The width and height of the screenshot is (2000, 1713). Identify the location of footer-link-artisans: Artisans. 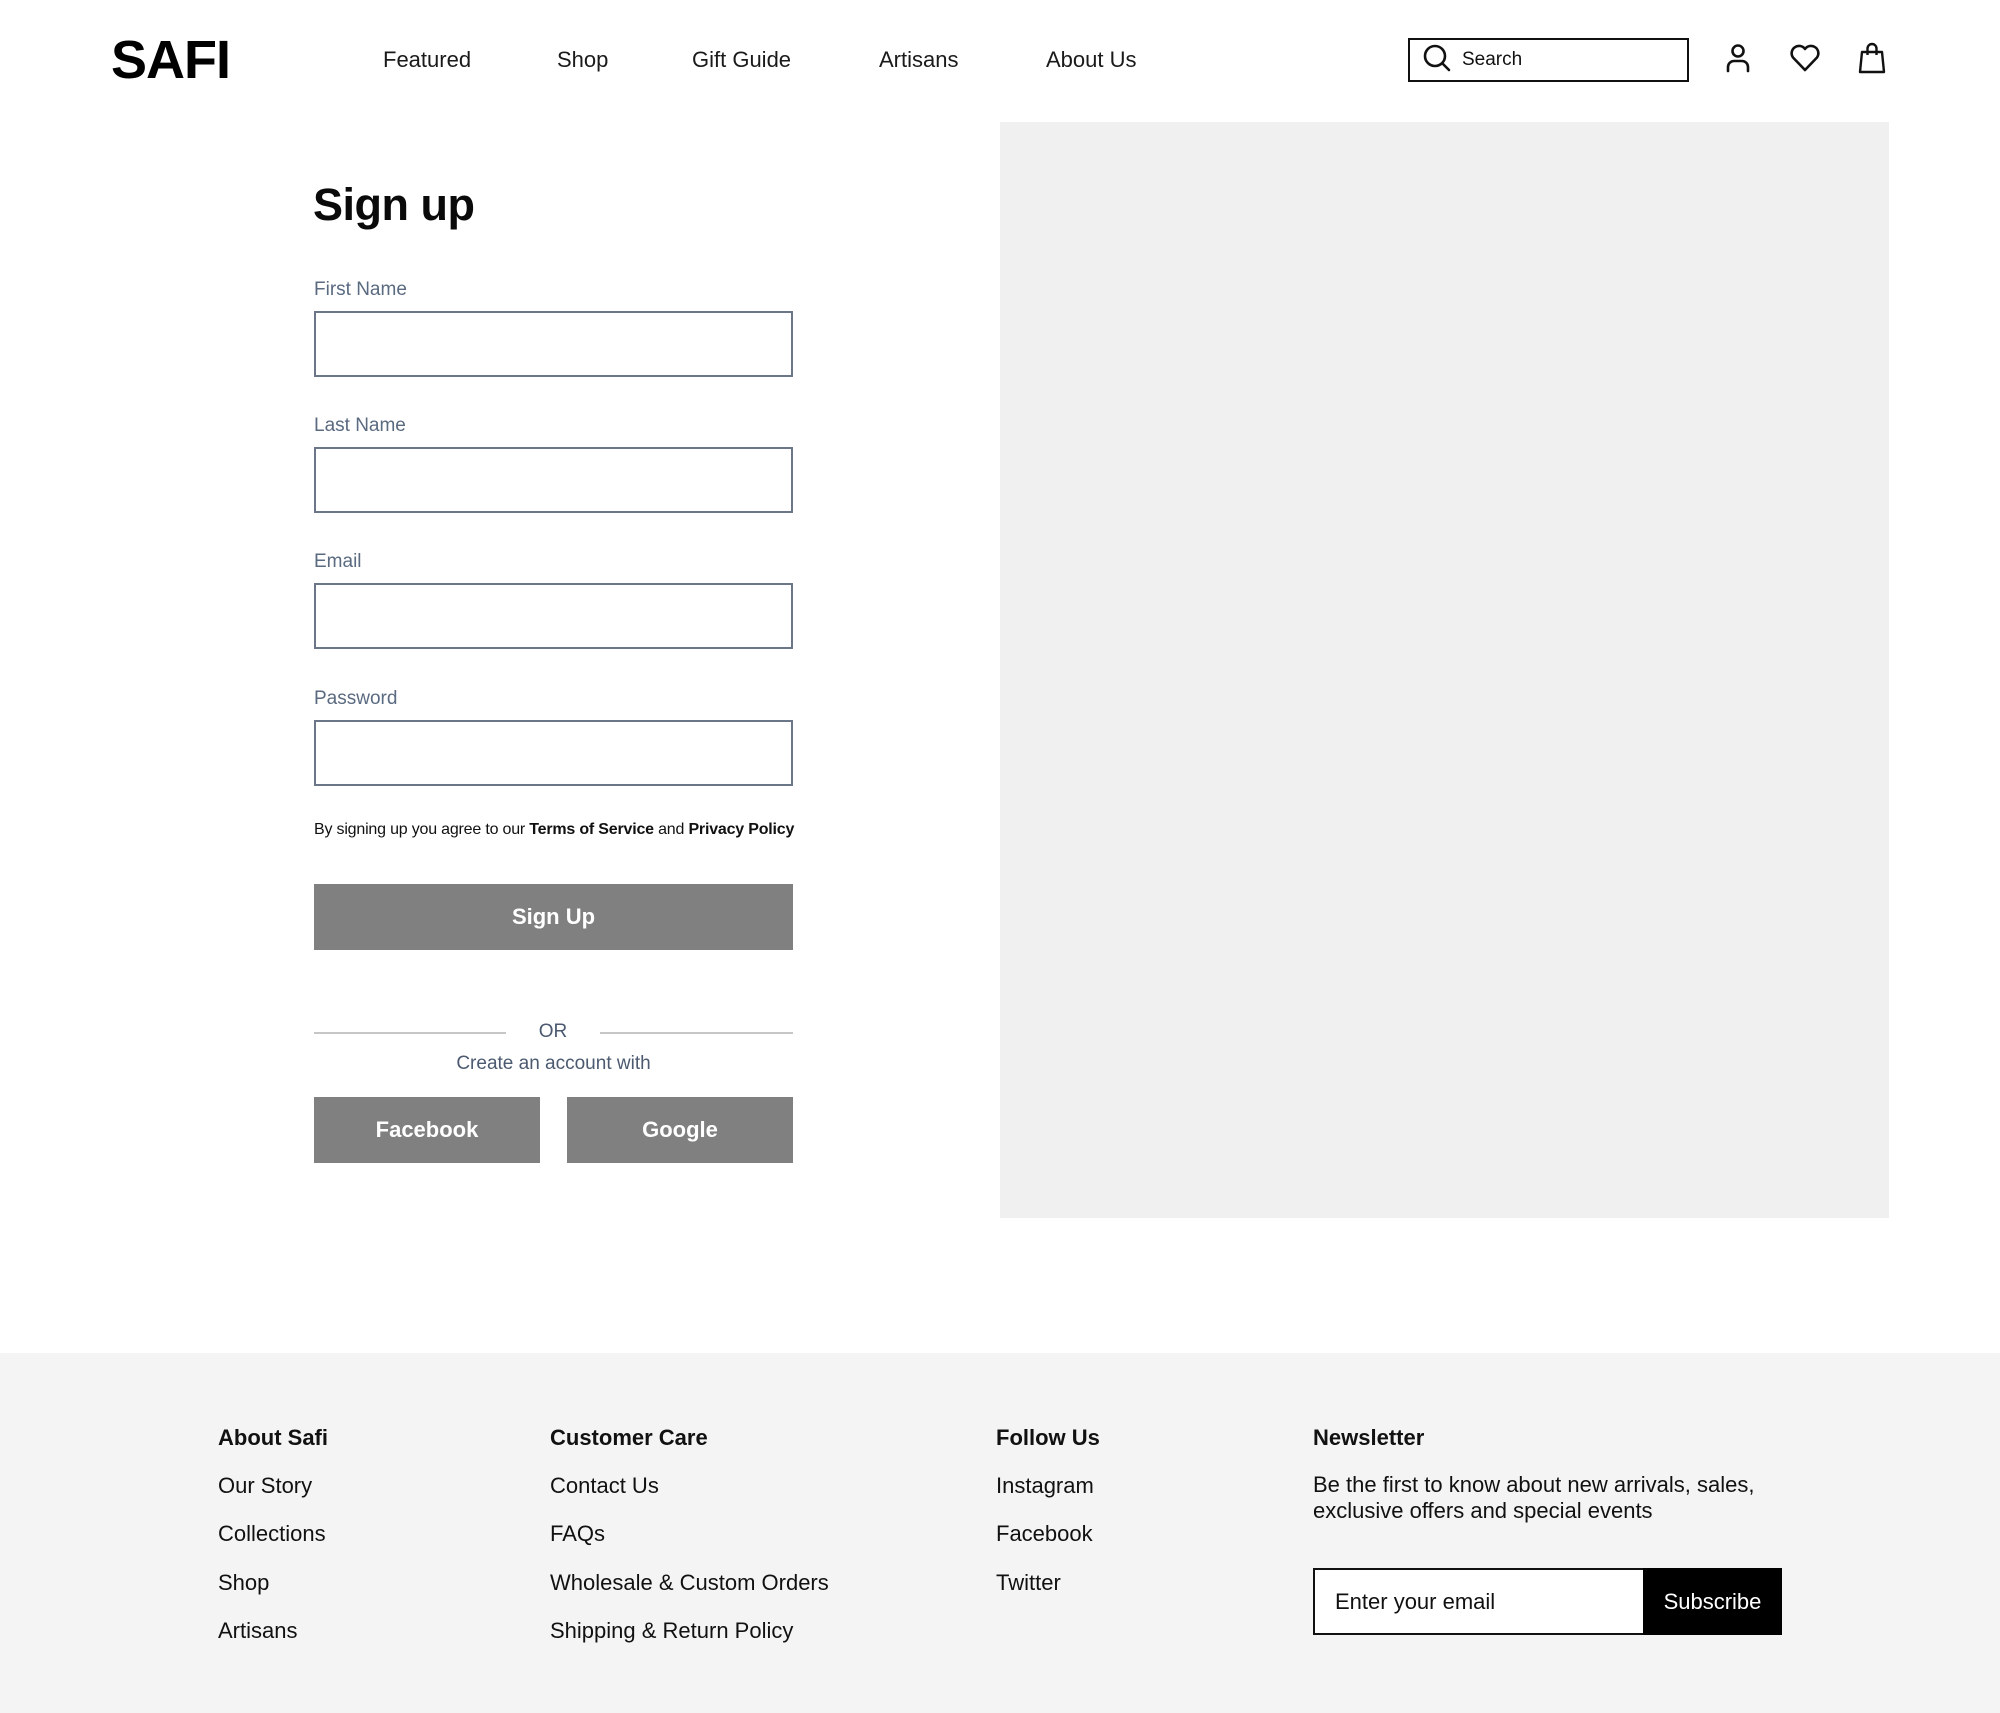
(257, 1631).